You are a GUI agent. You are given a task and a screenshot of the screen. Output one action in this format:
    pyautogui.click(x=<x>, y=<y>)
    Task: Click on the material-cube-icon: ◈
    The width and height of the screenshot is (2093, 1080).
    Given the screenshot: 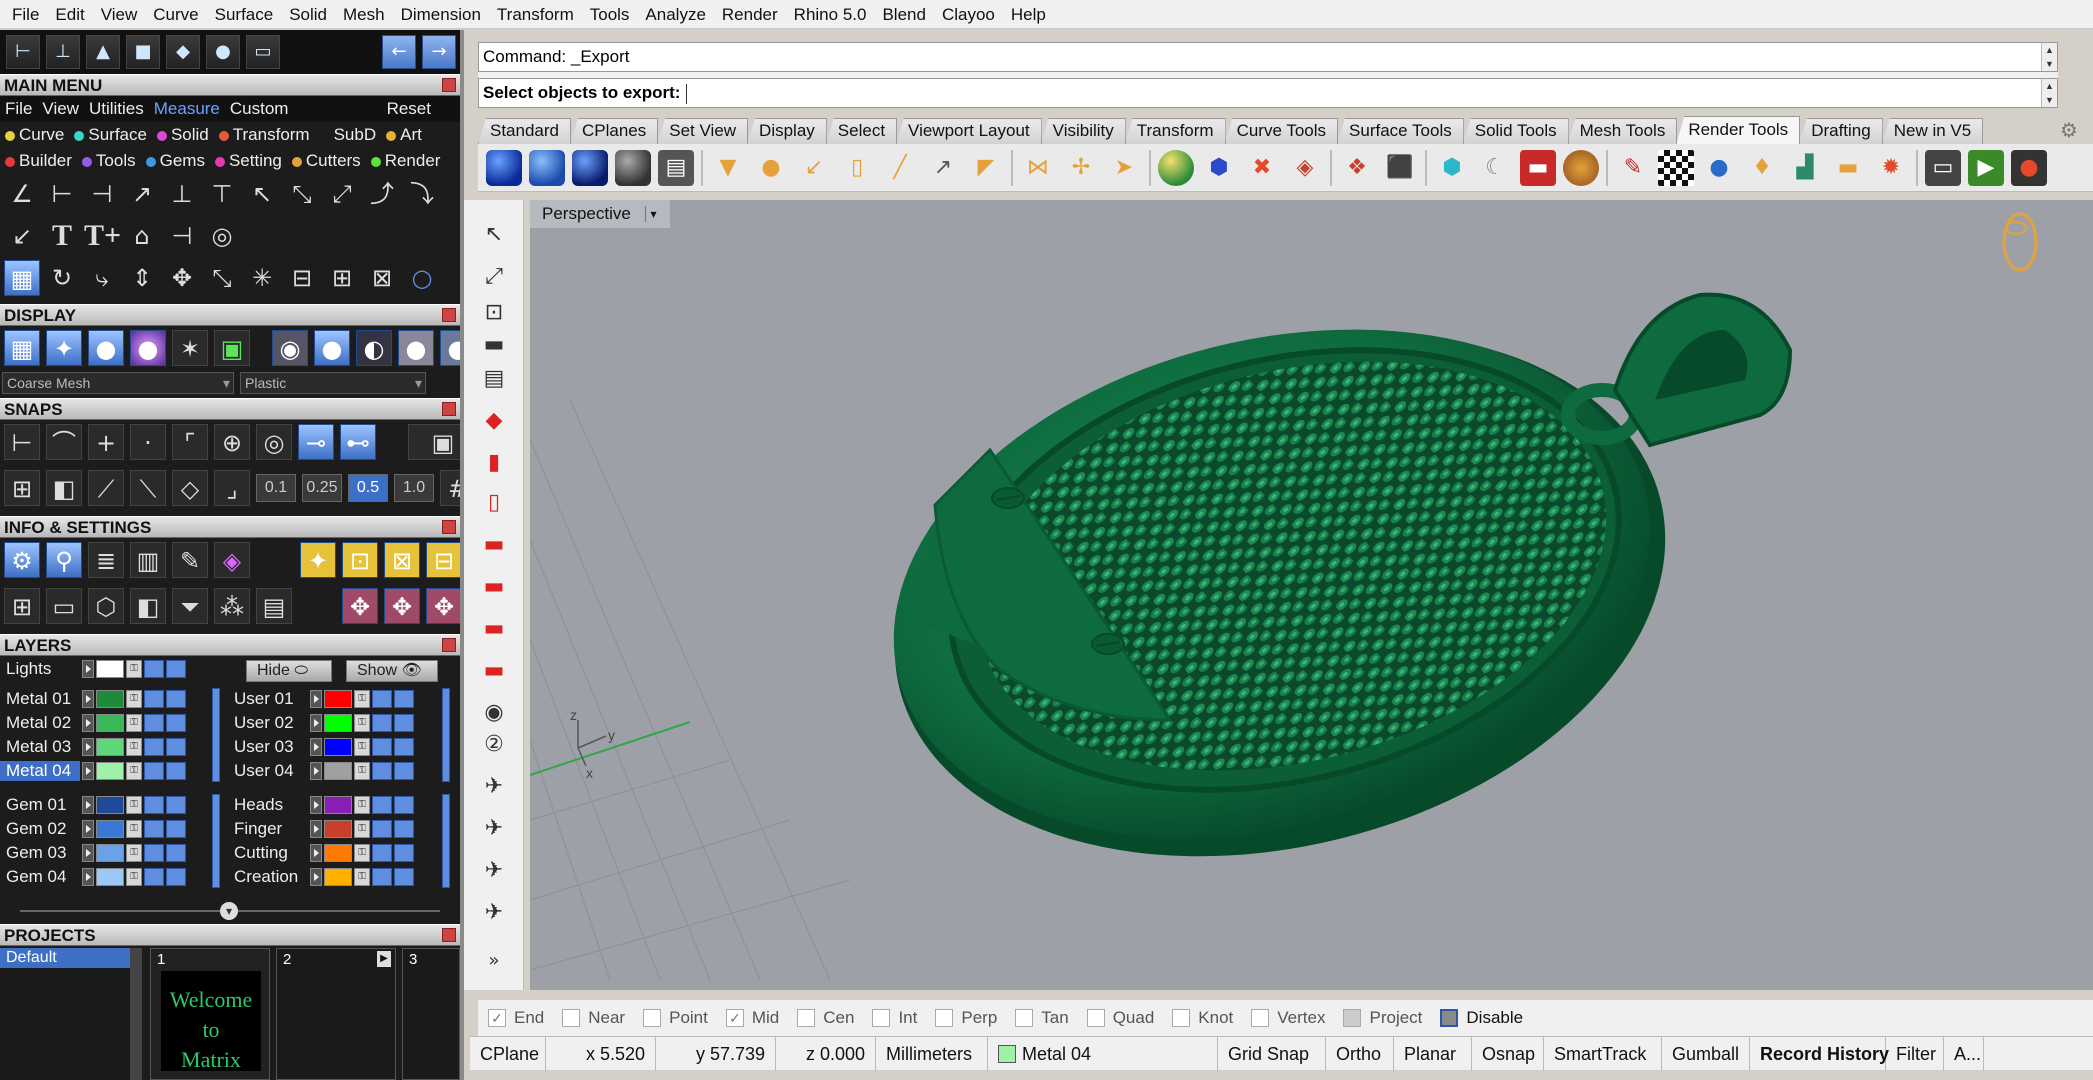 What is the action you would take?
    pyautogui.click(x=232, y=560)
    